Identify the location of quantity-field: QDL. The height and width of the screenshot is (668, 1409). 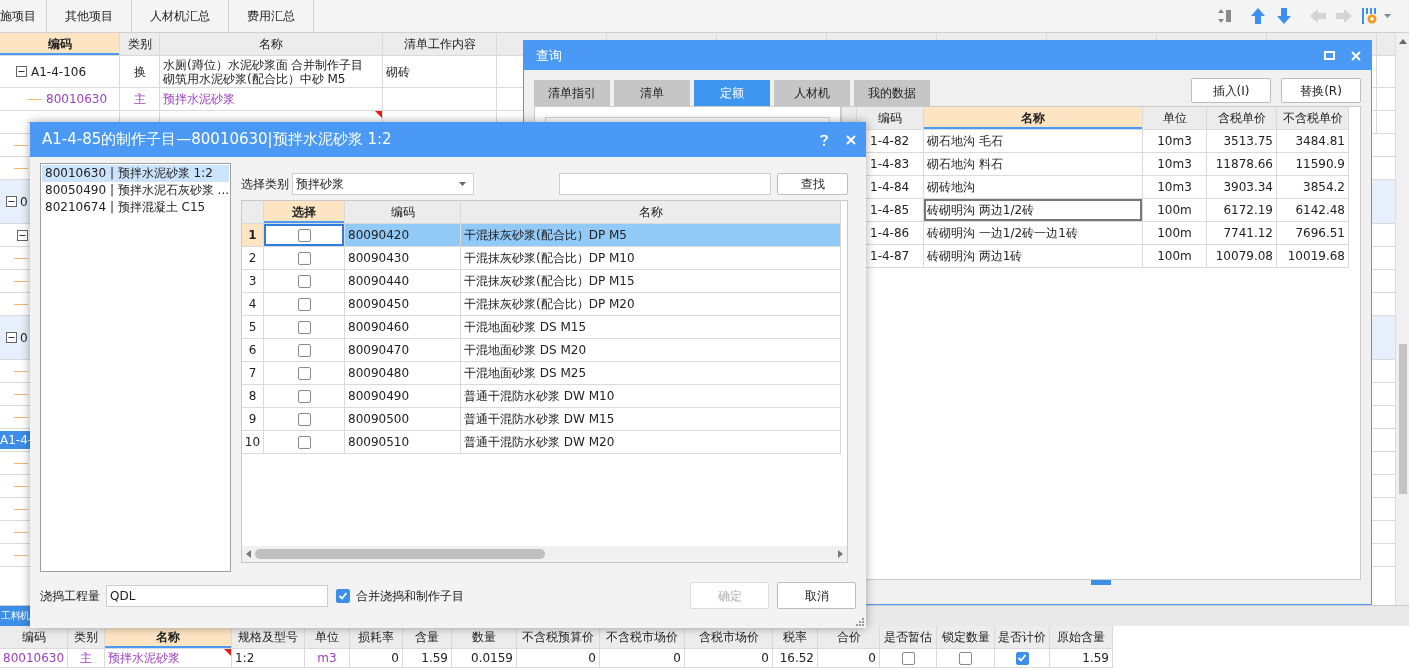
(217, 595).